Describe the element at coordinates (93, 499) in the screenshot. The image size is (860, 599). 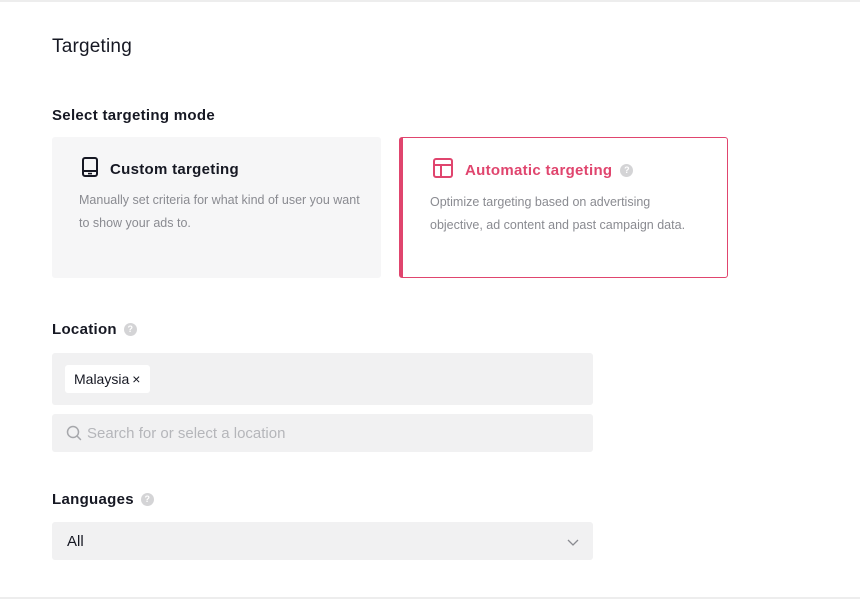
I see `languages-label: Languages` at that location.